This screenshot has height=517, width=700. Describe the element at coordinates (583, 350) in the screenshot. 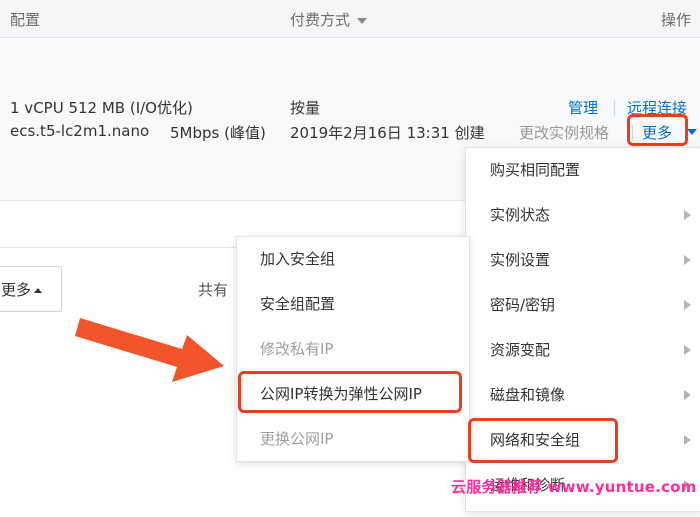

I see `menu-item-resource-change: 资源变配` at that location.